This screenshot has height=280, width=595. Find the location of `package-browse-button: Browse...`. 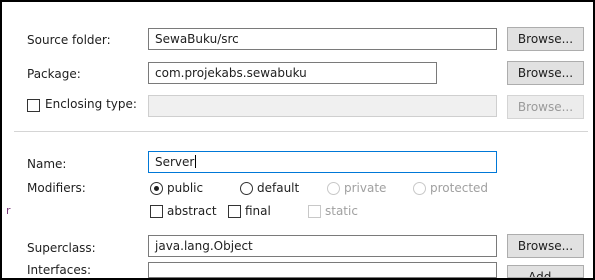

package-browse-button: Browse... is located at coordinates (545, 73).